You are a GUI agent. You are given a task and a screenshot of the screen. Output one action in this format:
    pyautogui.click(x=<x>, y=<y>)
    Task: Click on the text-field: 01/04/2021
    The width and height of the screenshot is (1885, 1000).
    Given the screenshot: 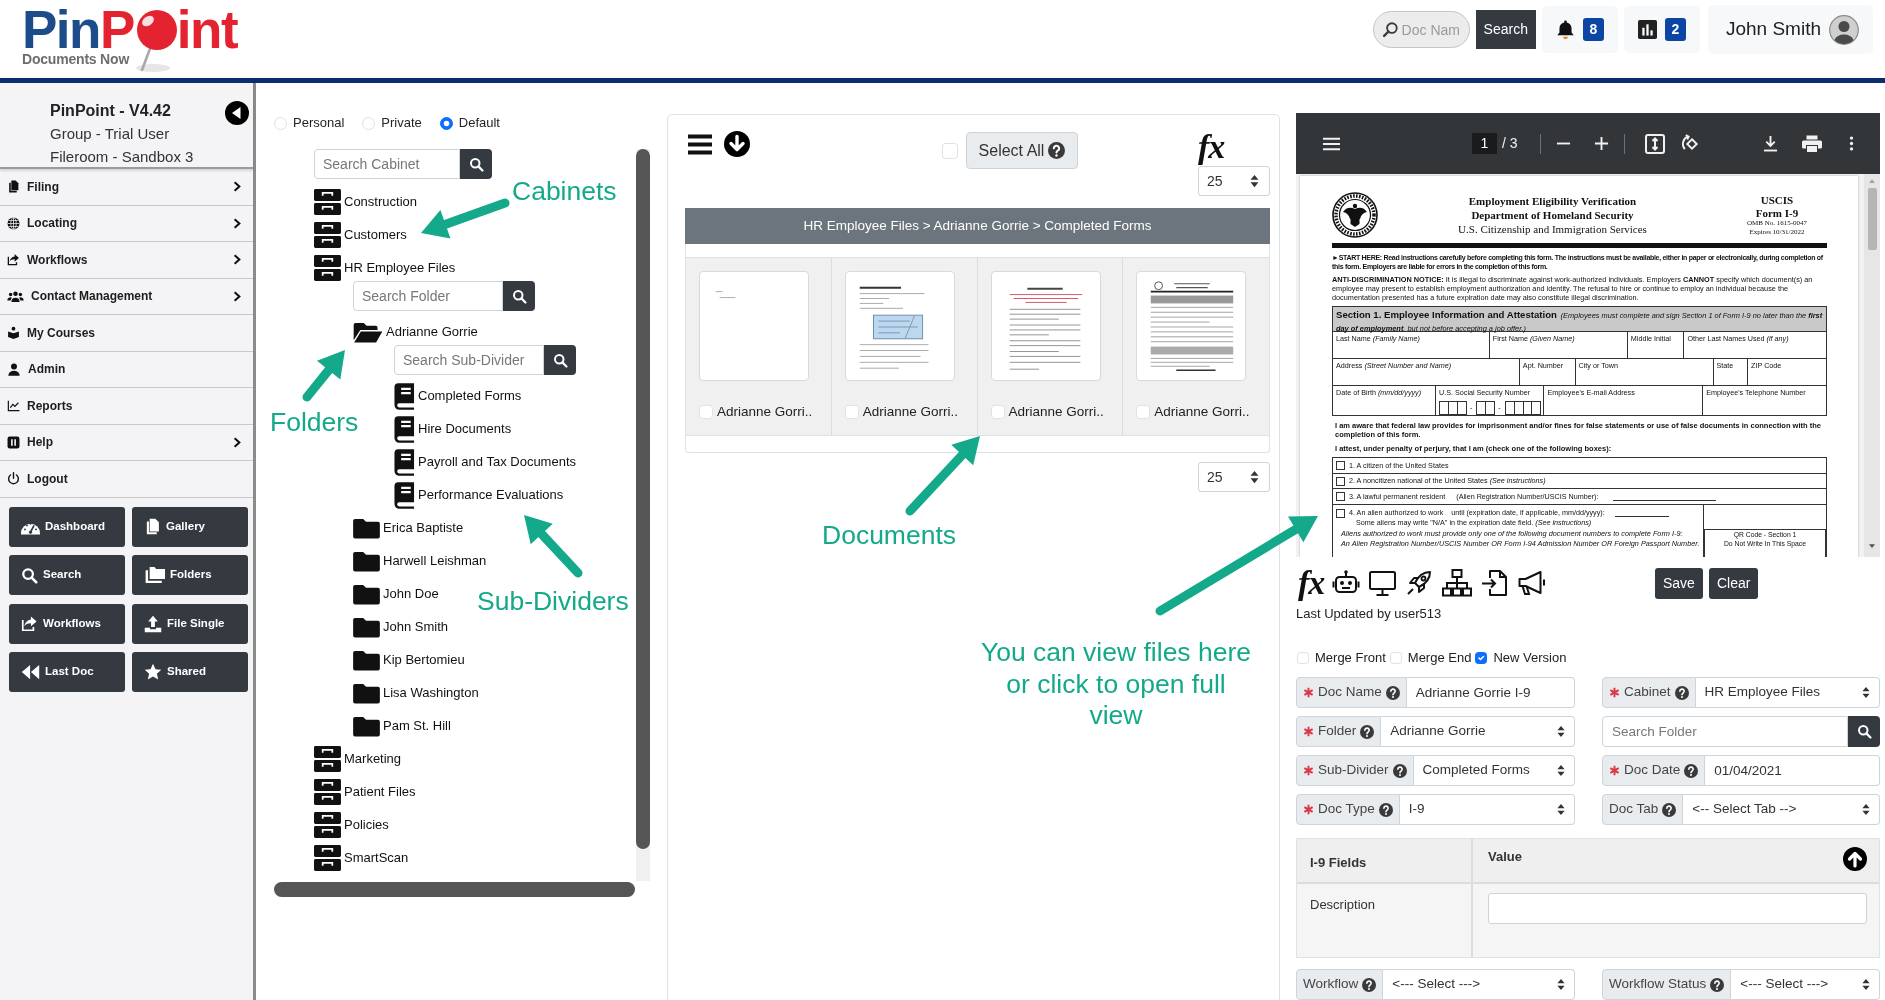 What is the action you would take?
    pyautogui.click(x=1792, y=770)
    